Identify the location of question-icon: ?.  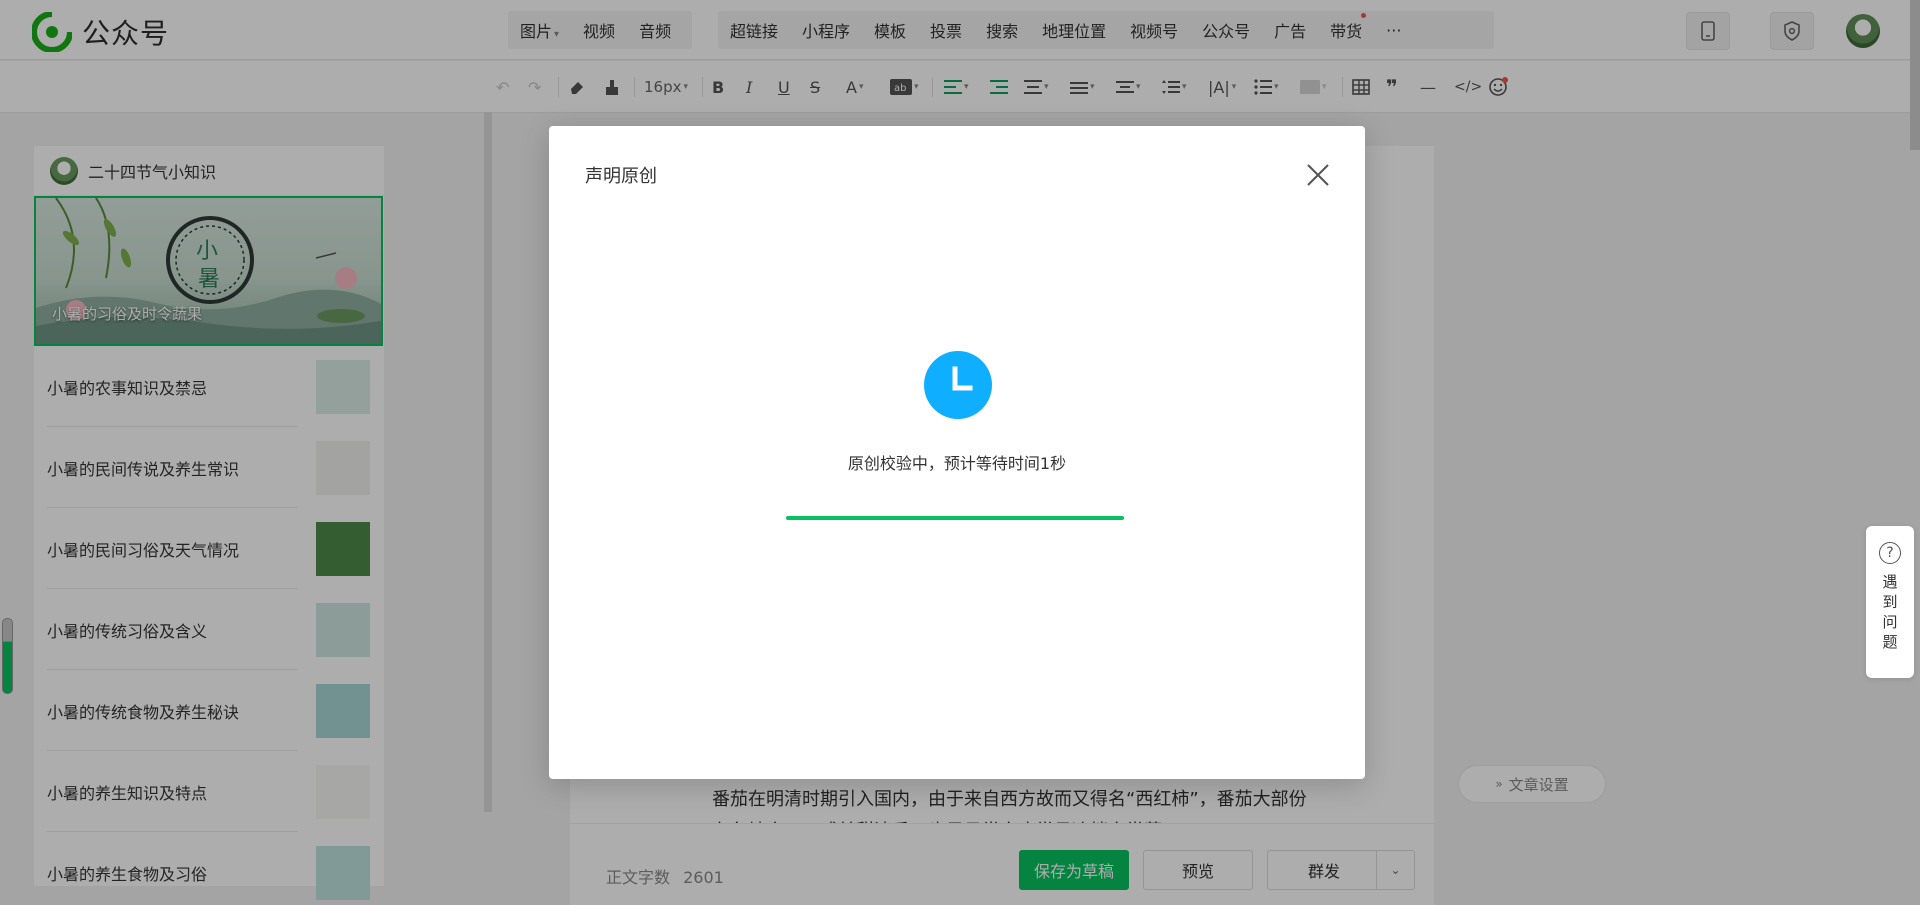
(1890, 553).